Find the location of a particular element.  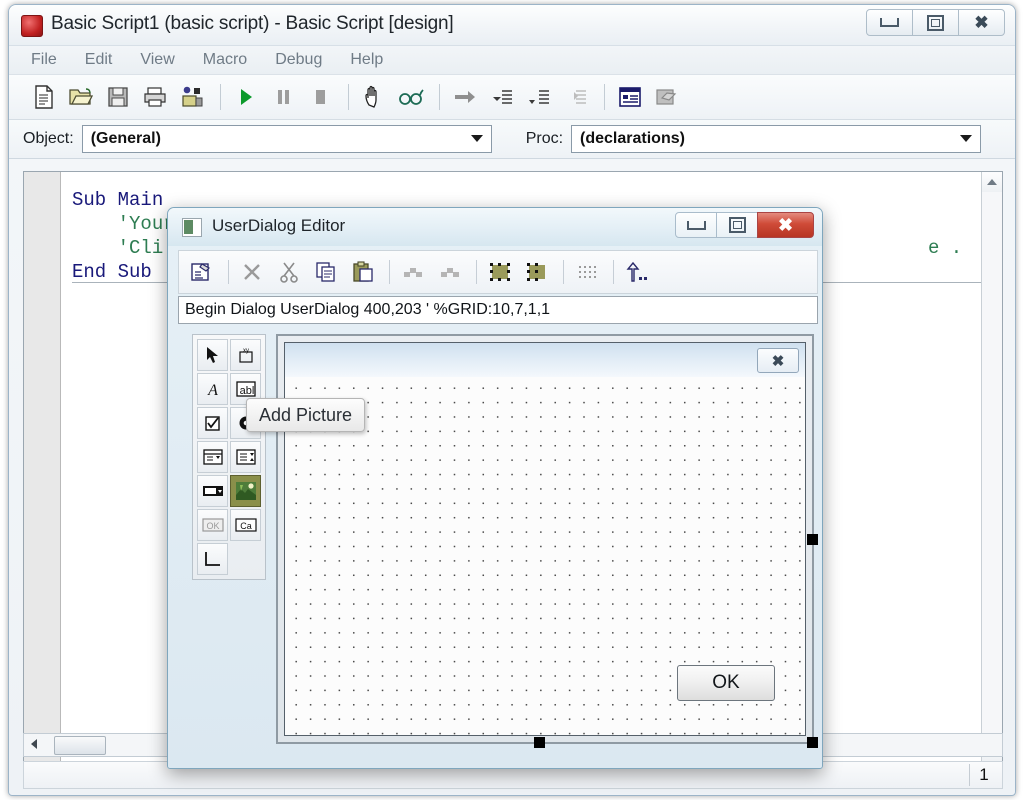

userdialog-title: UserDialog Editor is located at coordinates (279, 225).